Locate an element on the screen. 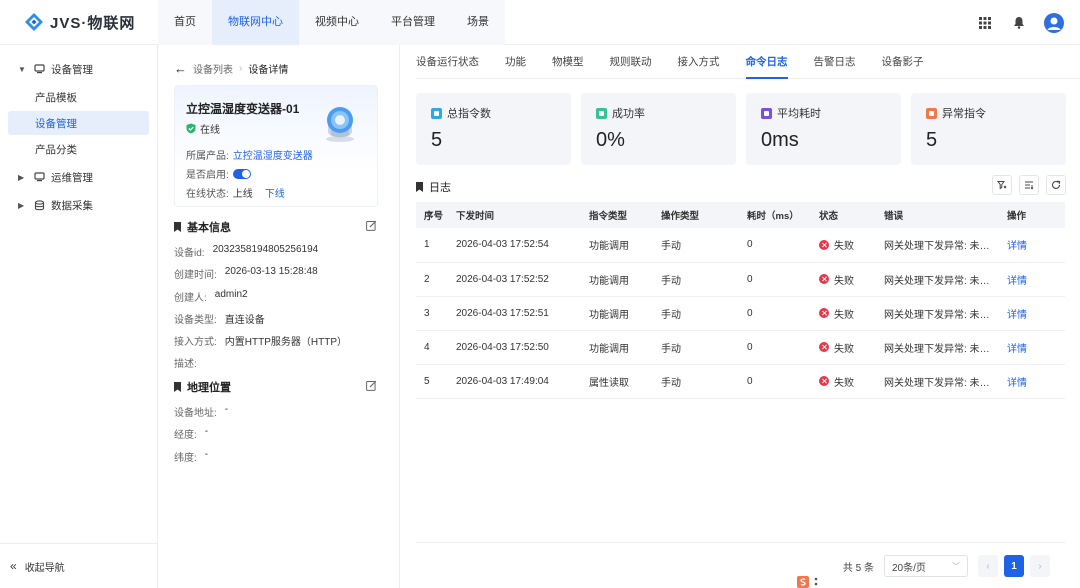  apps-grid-icon is located at coordinates (985, 23).